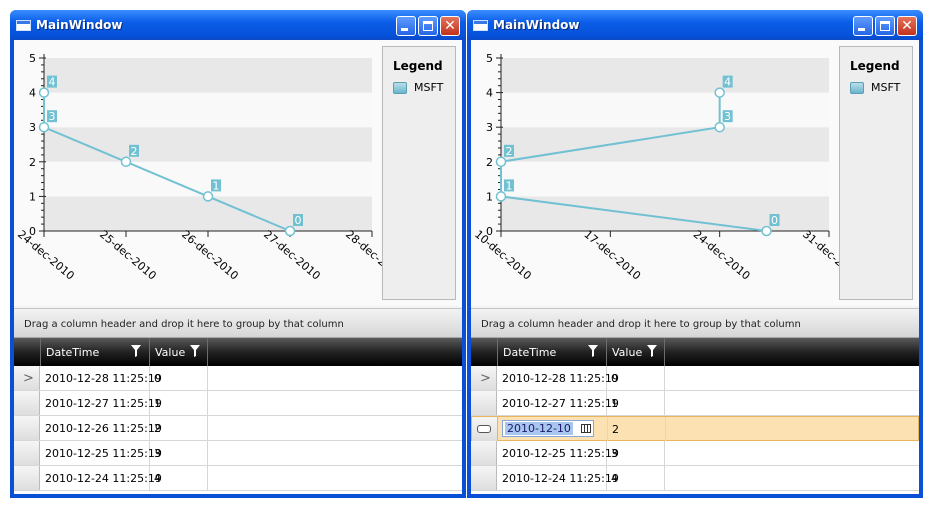 This screenshot has height=507, width=927. I want to click on cell-text: 2010-12-27 11:25:19, so click(103, 403).